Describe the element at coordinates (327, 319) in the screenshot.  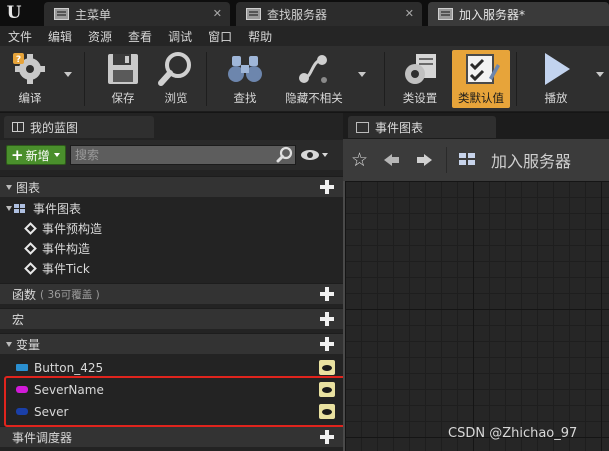
I see `add-macro-plus-icon` at that location.